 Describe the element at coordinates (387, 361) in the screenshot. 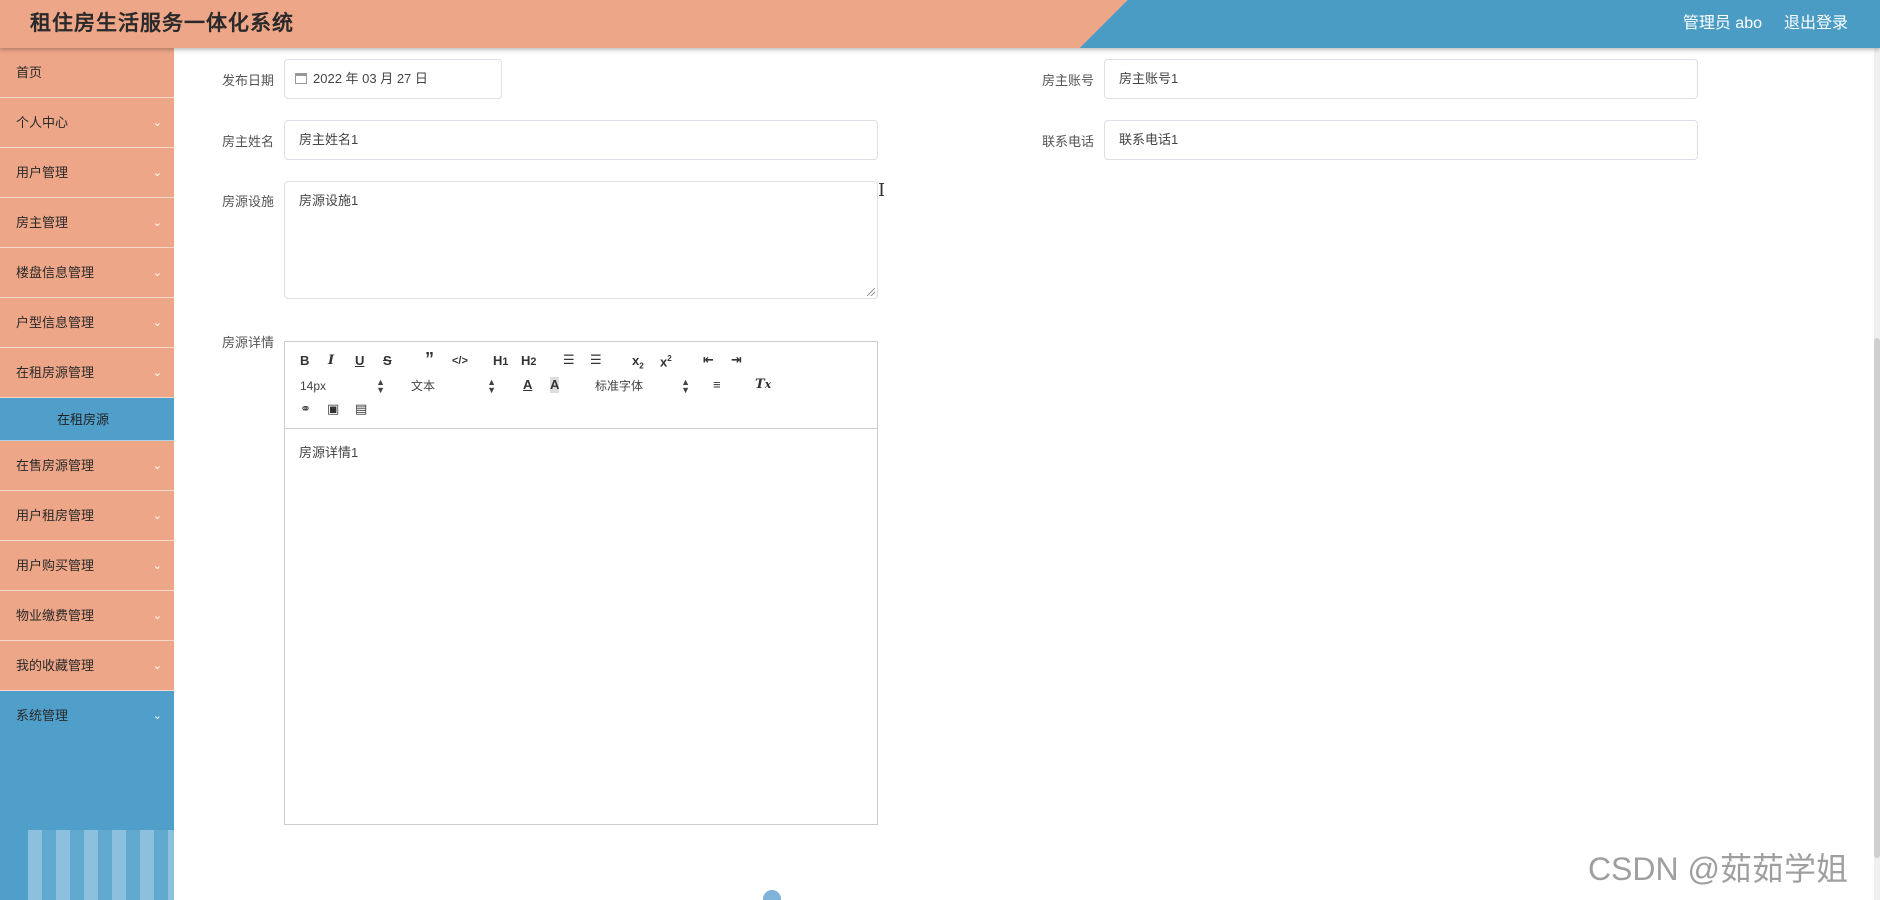

I see `strike-icon: S` at that location.